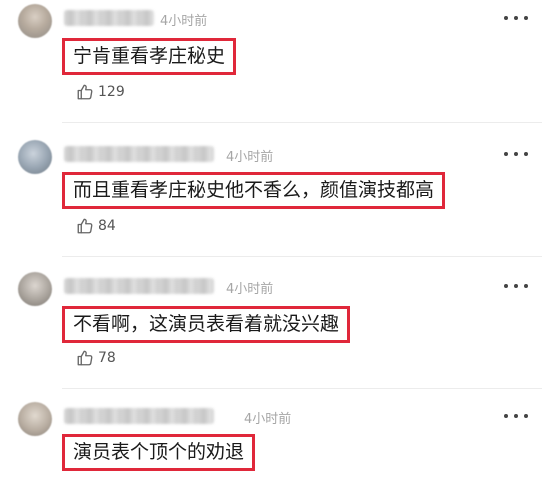 The image size is (550, 481). What do you see at coordinates (96, 226) in the screenshot?
I see `like-button: 84` at bounding box center [96, 226].